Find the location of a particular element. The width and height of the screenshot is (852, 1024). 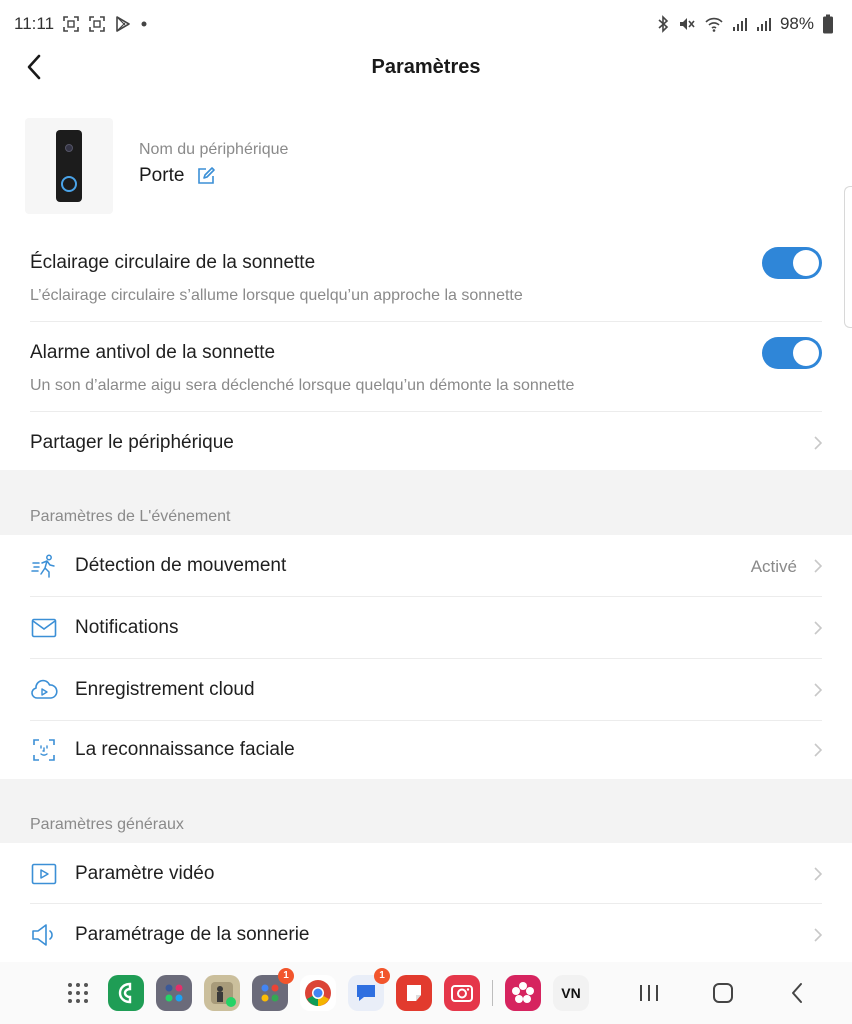

battery-percent: 98% is located at coordinates (796, 23).